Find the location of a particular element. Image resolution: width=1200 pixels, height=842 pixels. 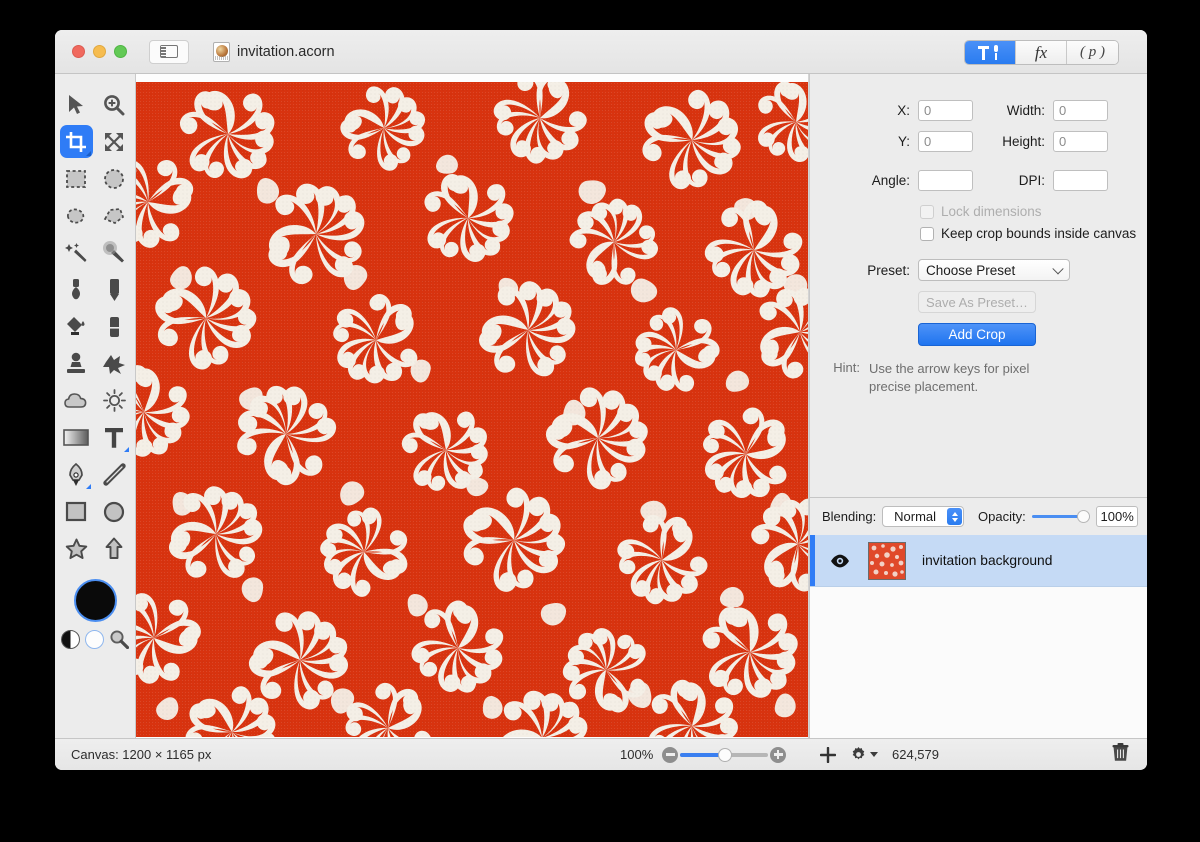

add-crop-row: Add Crop is located at coordinates (978, 334).